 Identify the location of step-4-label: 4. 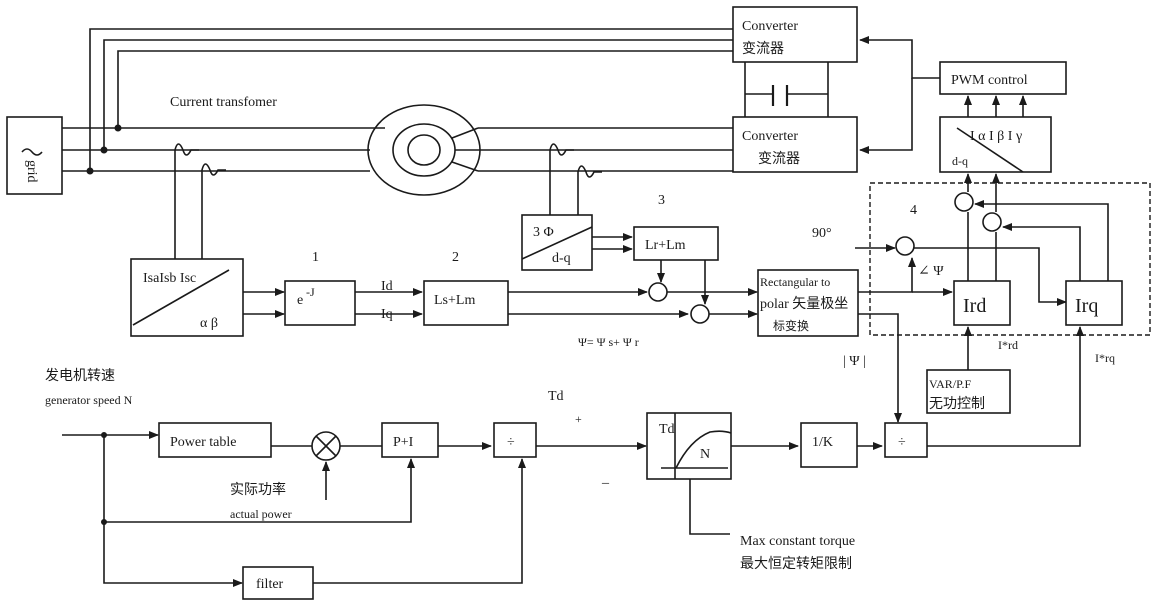
(913, 210).